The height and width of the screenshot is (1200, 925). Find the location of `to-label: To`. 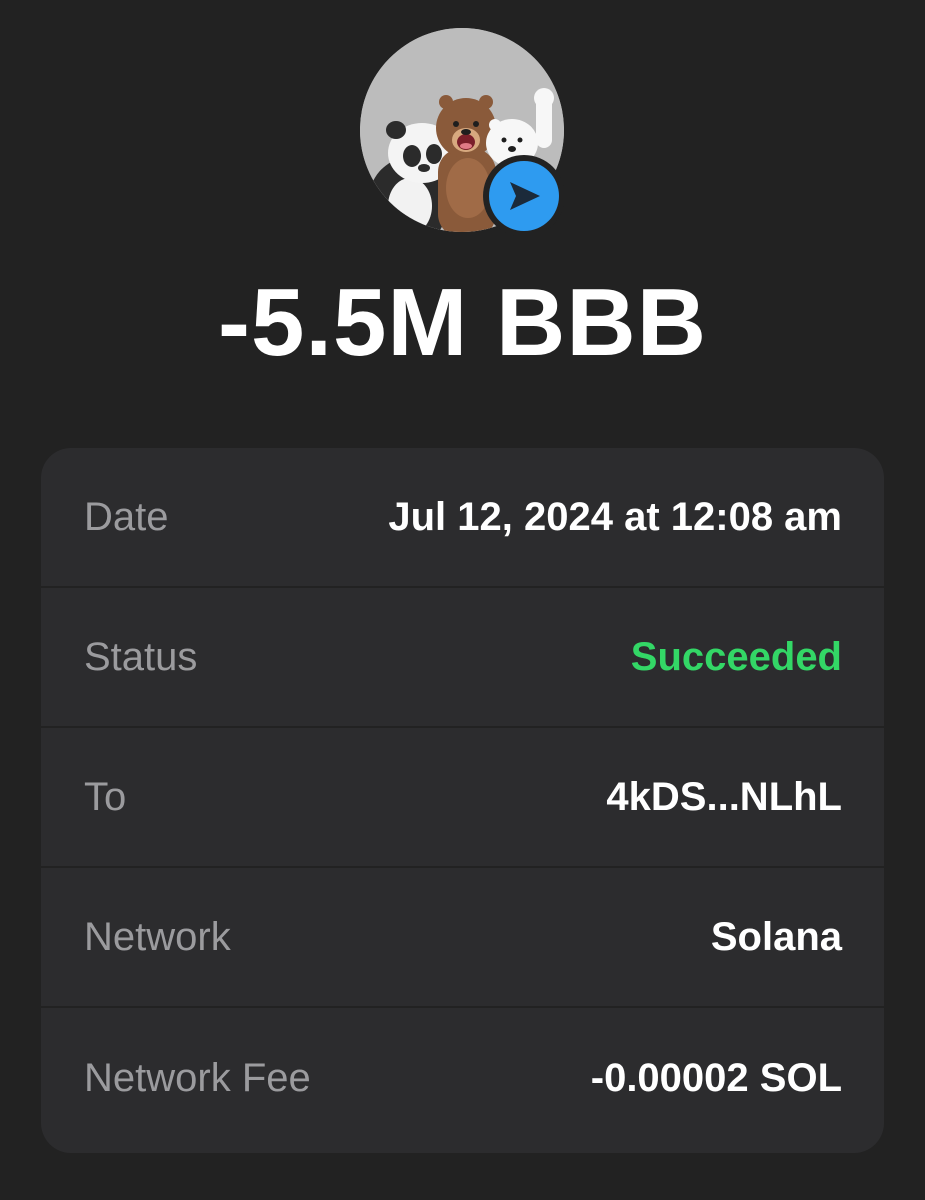

to-label: To is located at coordinates (105, 796).